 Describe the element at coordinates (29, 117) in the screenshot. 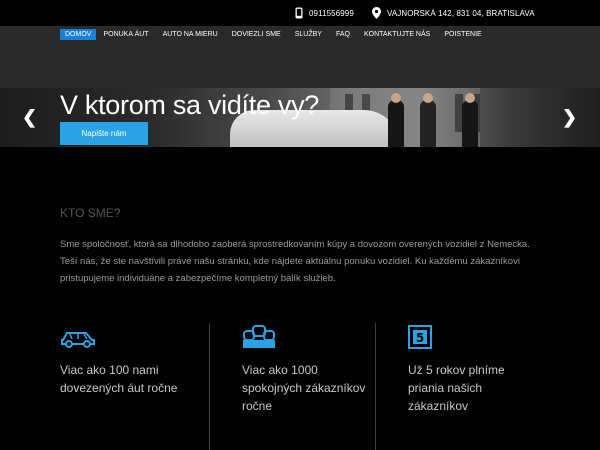

I see `slider-prev-arrow-icon: ❮` at that location.